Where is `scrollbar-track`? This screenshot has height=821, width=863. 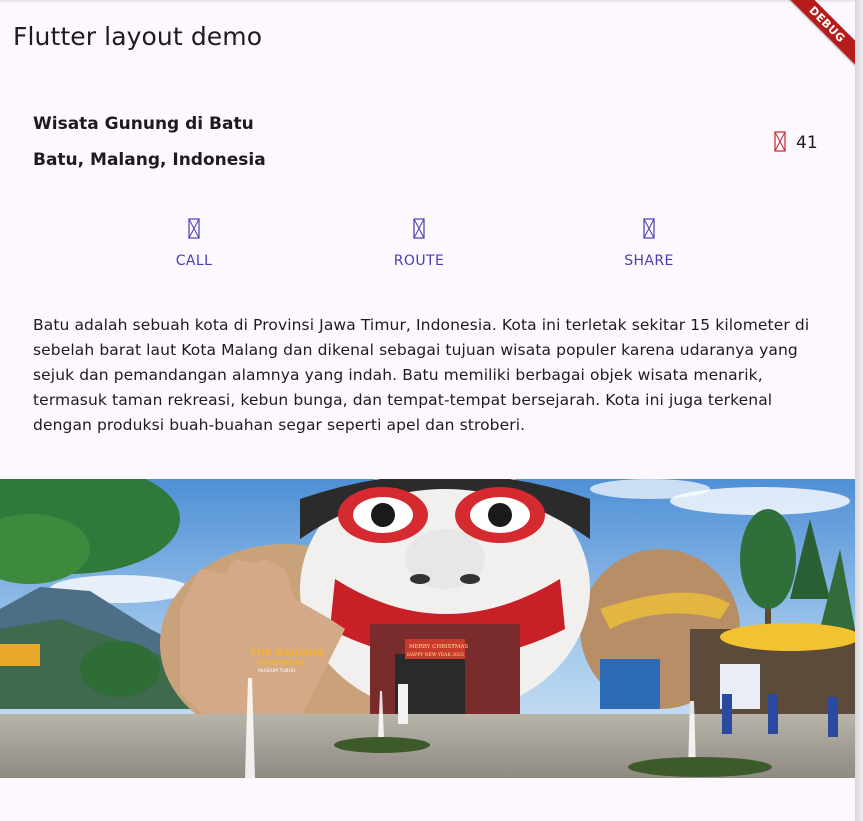 scrollbar-track is located at coordinates (859, 410).